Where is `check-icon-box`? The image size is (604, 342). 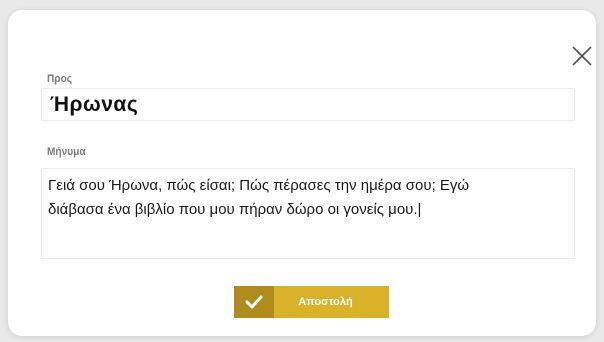
check-icon-box is located at coordinates (254, 302).